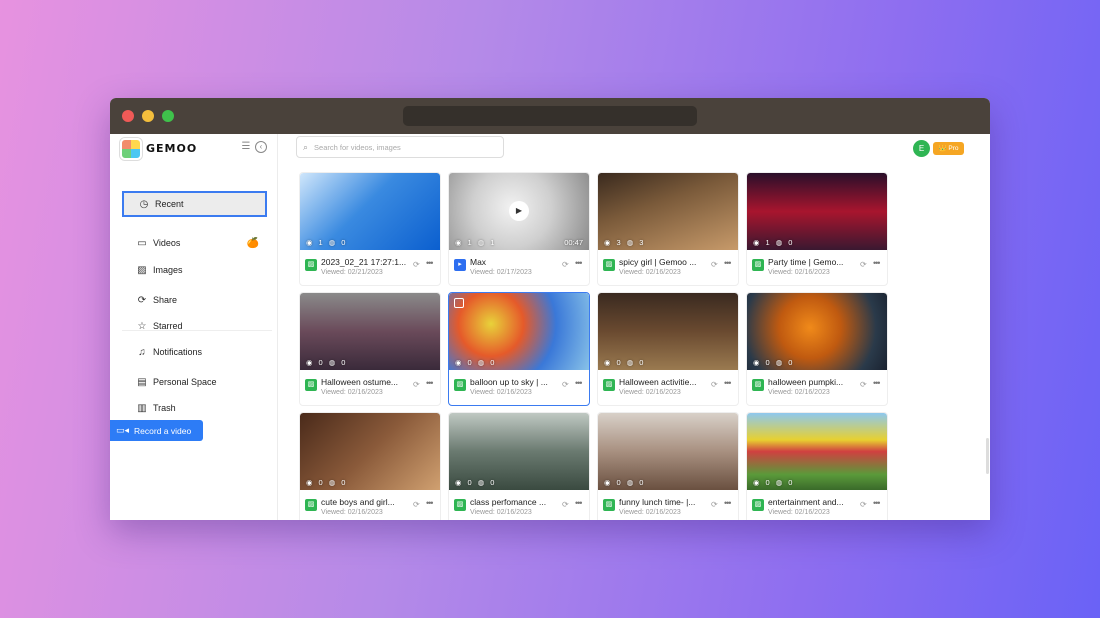  Describe the element at coordinates (246, 147) in the screenshot. I see `menu-icon: ☰` at that location.